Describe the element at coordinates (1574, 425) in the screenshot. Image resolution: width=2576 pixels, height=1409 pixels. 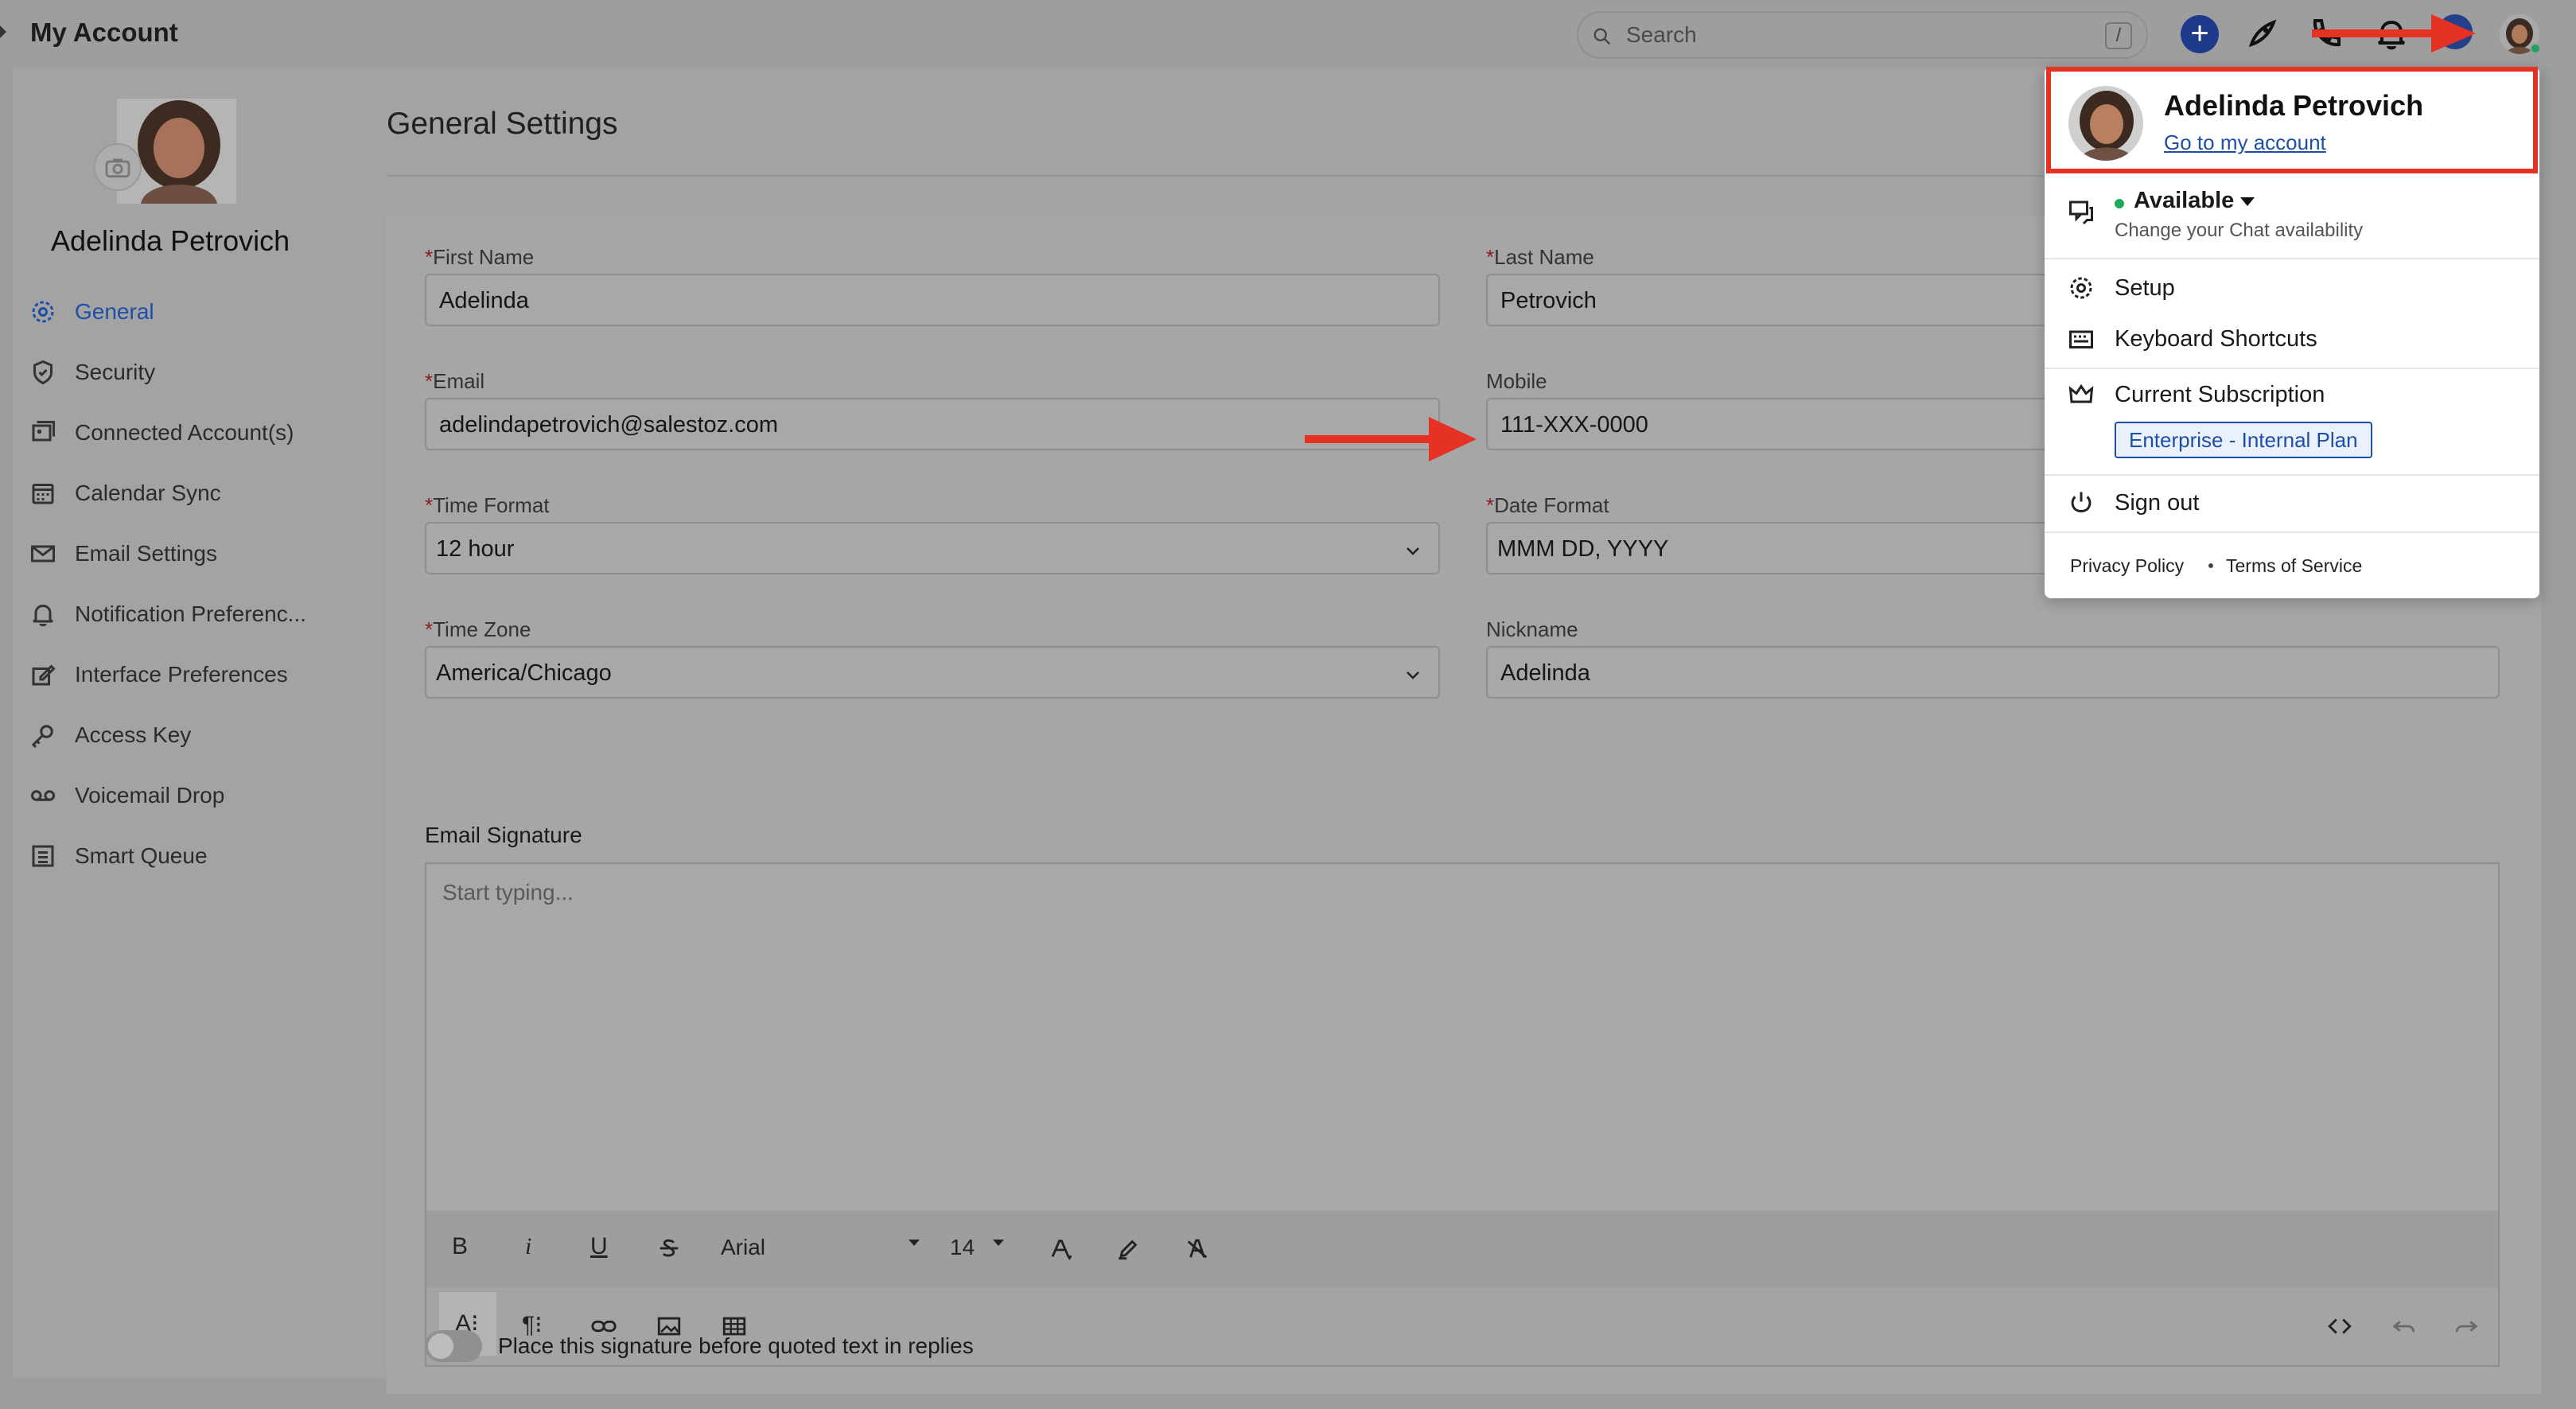
I see `mobile-value: 111-XXX-0000` at that location.